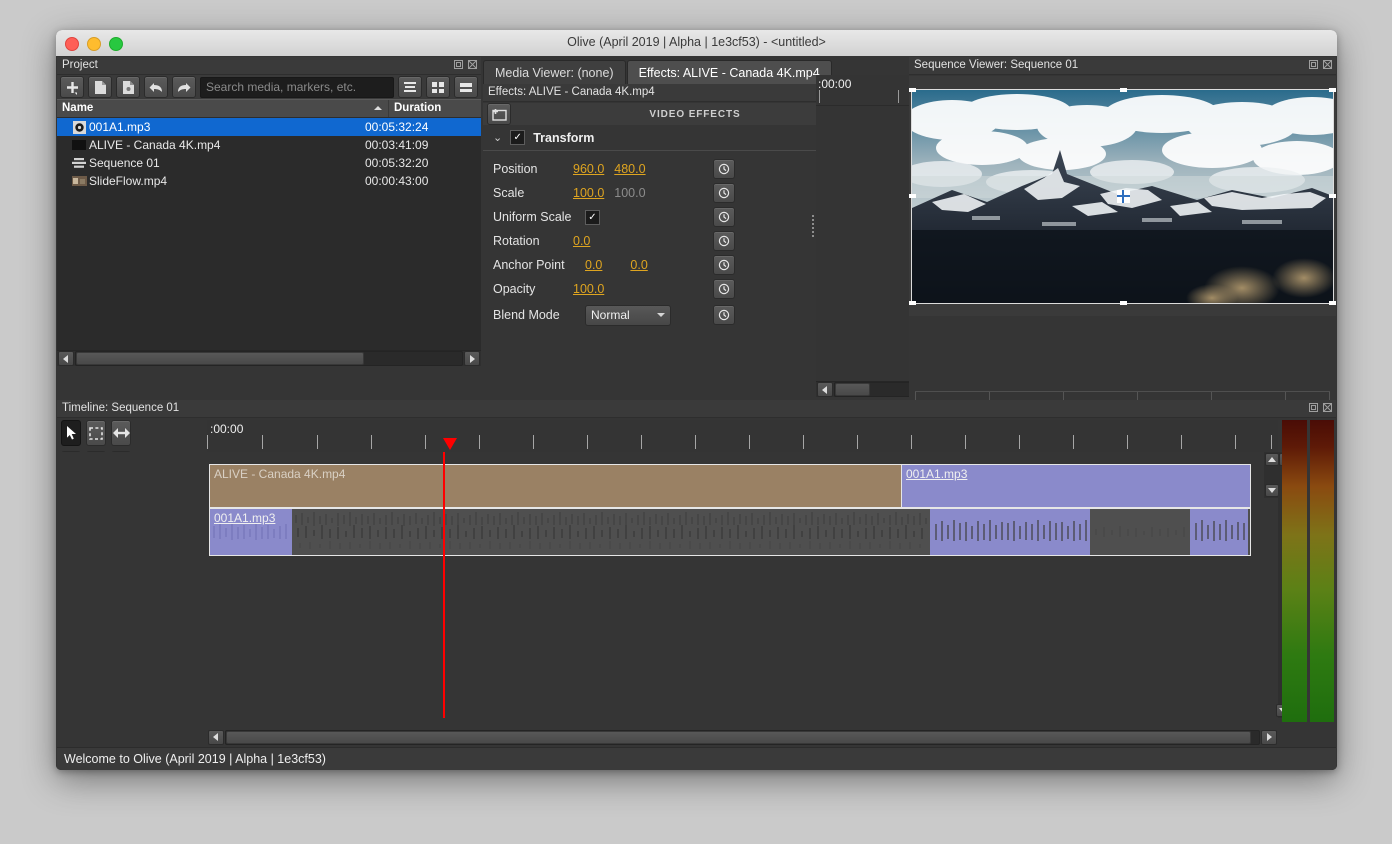 The height and width of the screenshot is (844, 1392). What do you see at coordinates (516, 241) in the screenshot?
I see `param-label: Rotation` at bounding box center [516, 241].